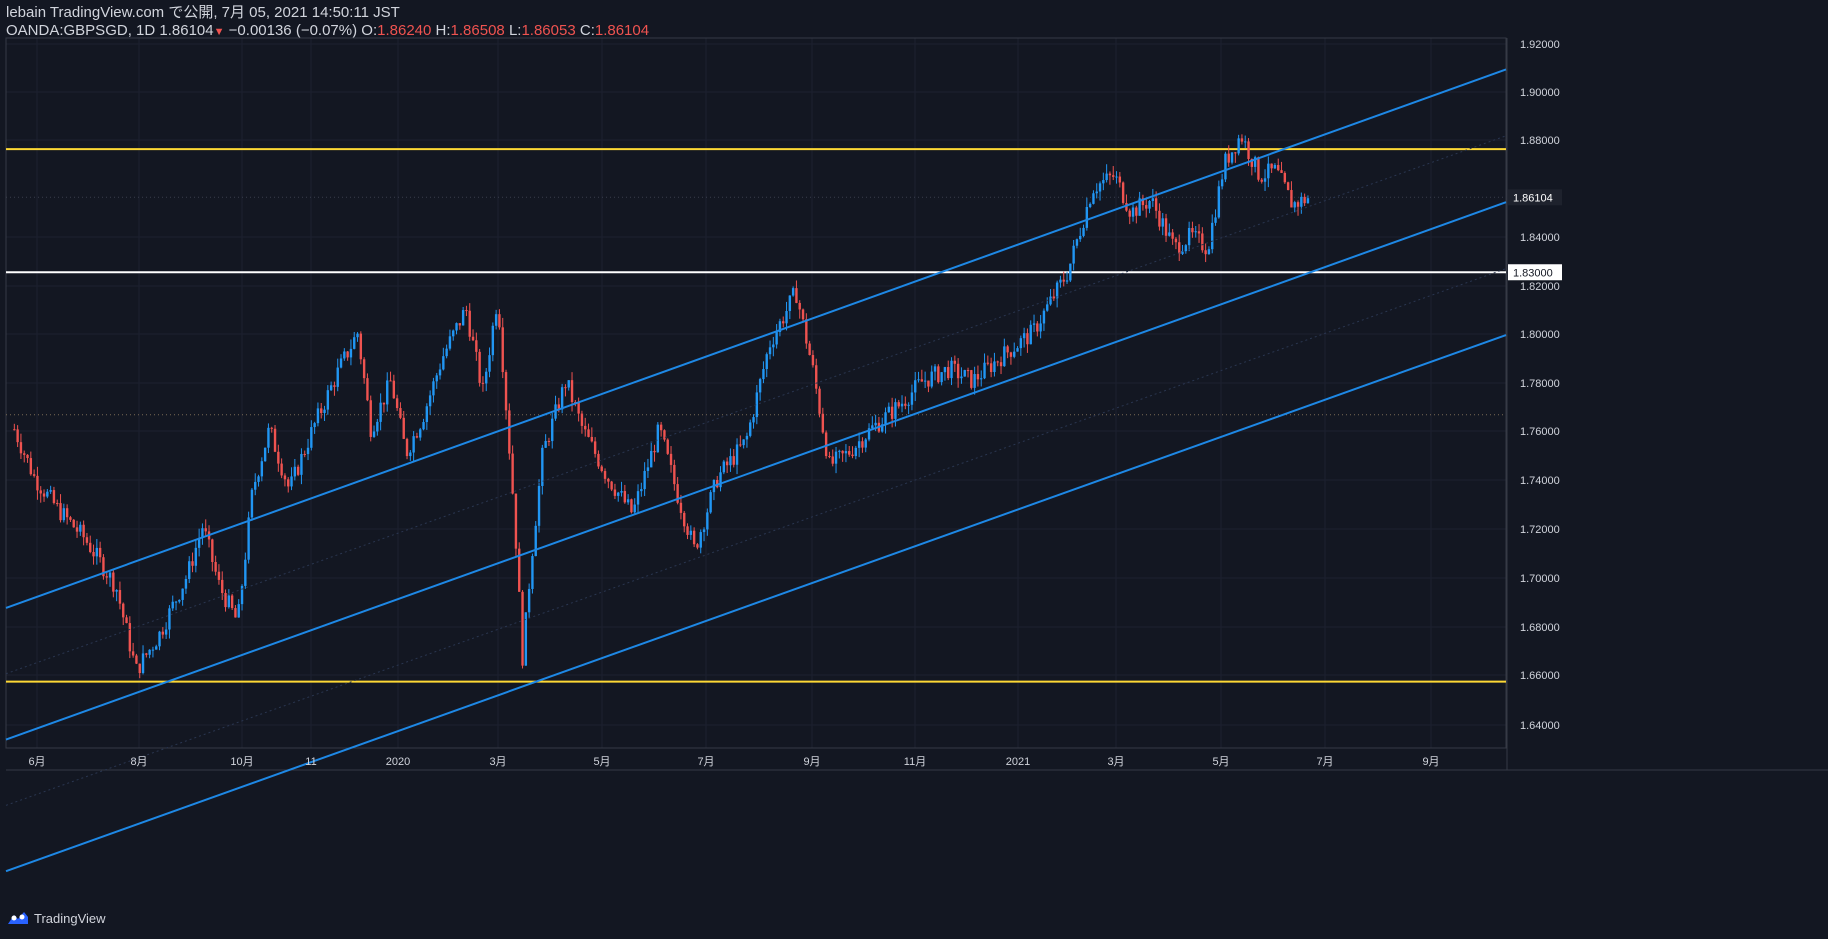 The height and width of the screenshot is (939, 1828). What do you see at coordinates (1540, 384) in the screenshot?
I see `y-tick-label: 1.78000` at bounding box center [1540, 384].